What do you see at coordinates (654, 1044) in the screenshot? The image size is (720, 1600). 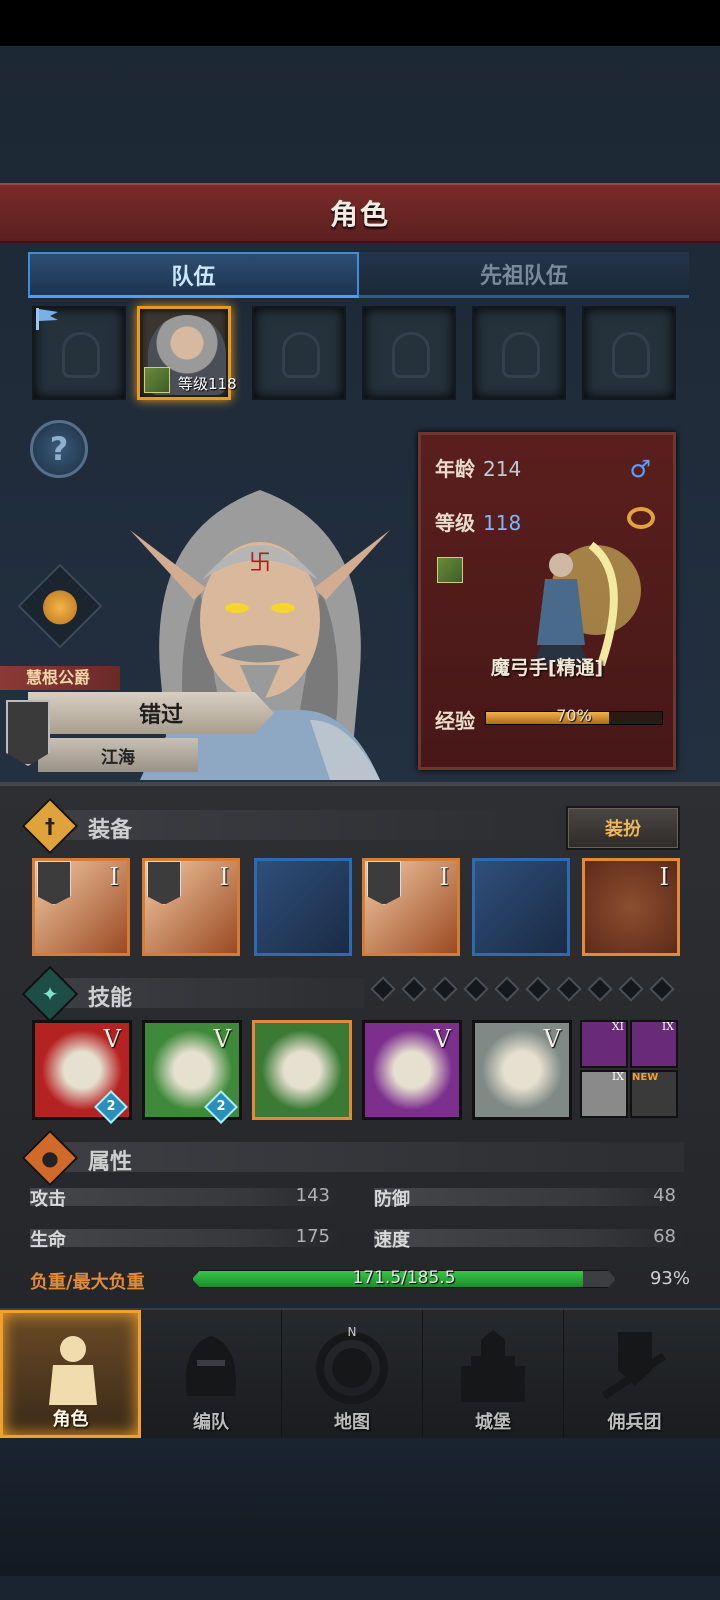 I see `passive-skill-2: IX` at bounding box center [654, 1044].